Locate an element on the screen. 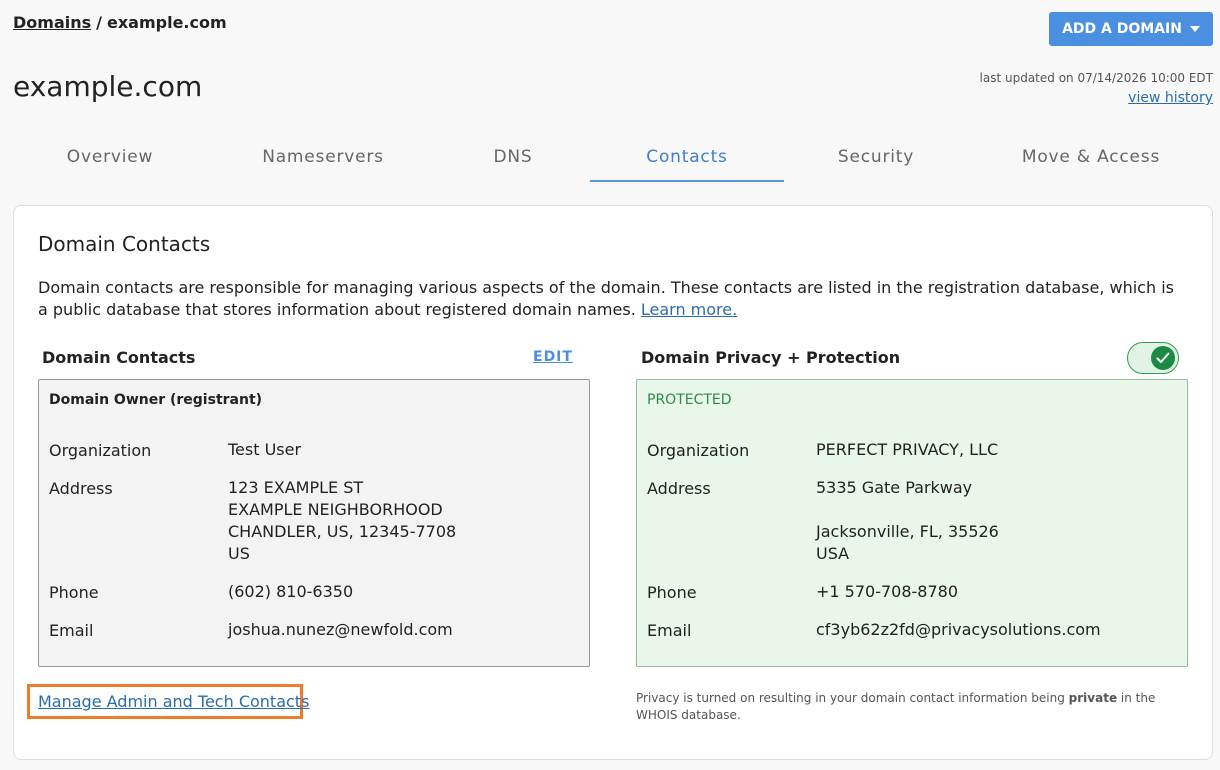 Image resolution: width=1220 pixels, height=770 pixels. domain-contacts-heading: Domain Contacts is located at coordinates (119, 357).